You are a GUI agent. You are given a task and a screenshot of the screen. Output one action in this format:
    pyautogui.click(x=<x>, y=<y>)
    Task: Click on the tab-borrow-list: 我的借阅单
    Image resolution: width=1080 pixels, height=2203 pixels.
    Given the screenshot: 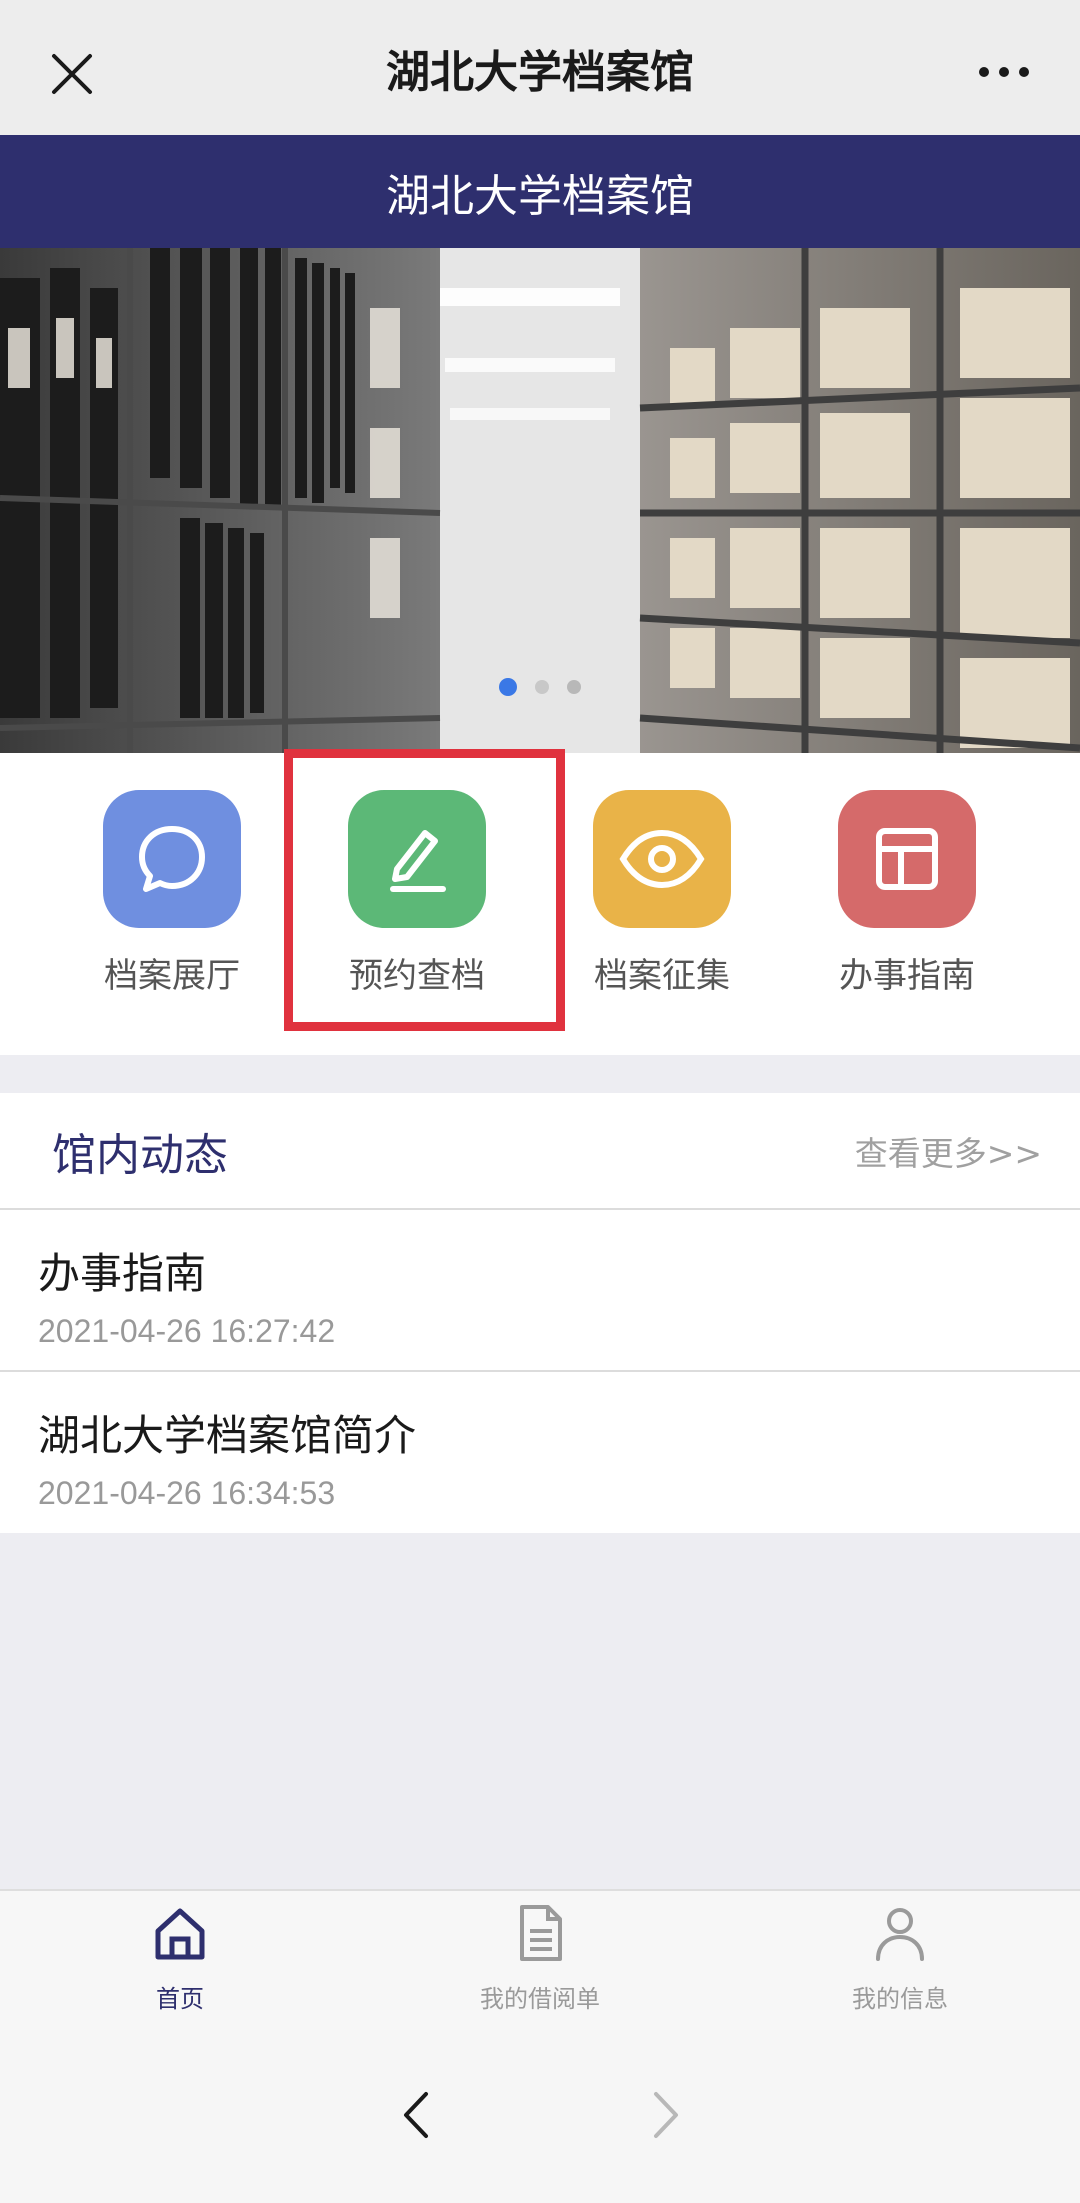 What is the action you would take?
    pyautogui.click(x=540, y=1961)
    